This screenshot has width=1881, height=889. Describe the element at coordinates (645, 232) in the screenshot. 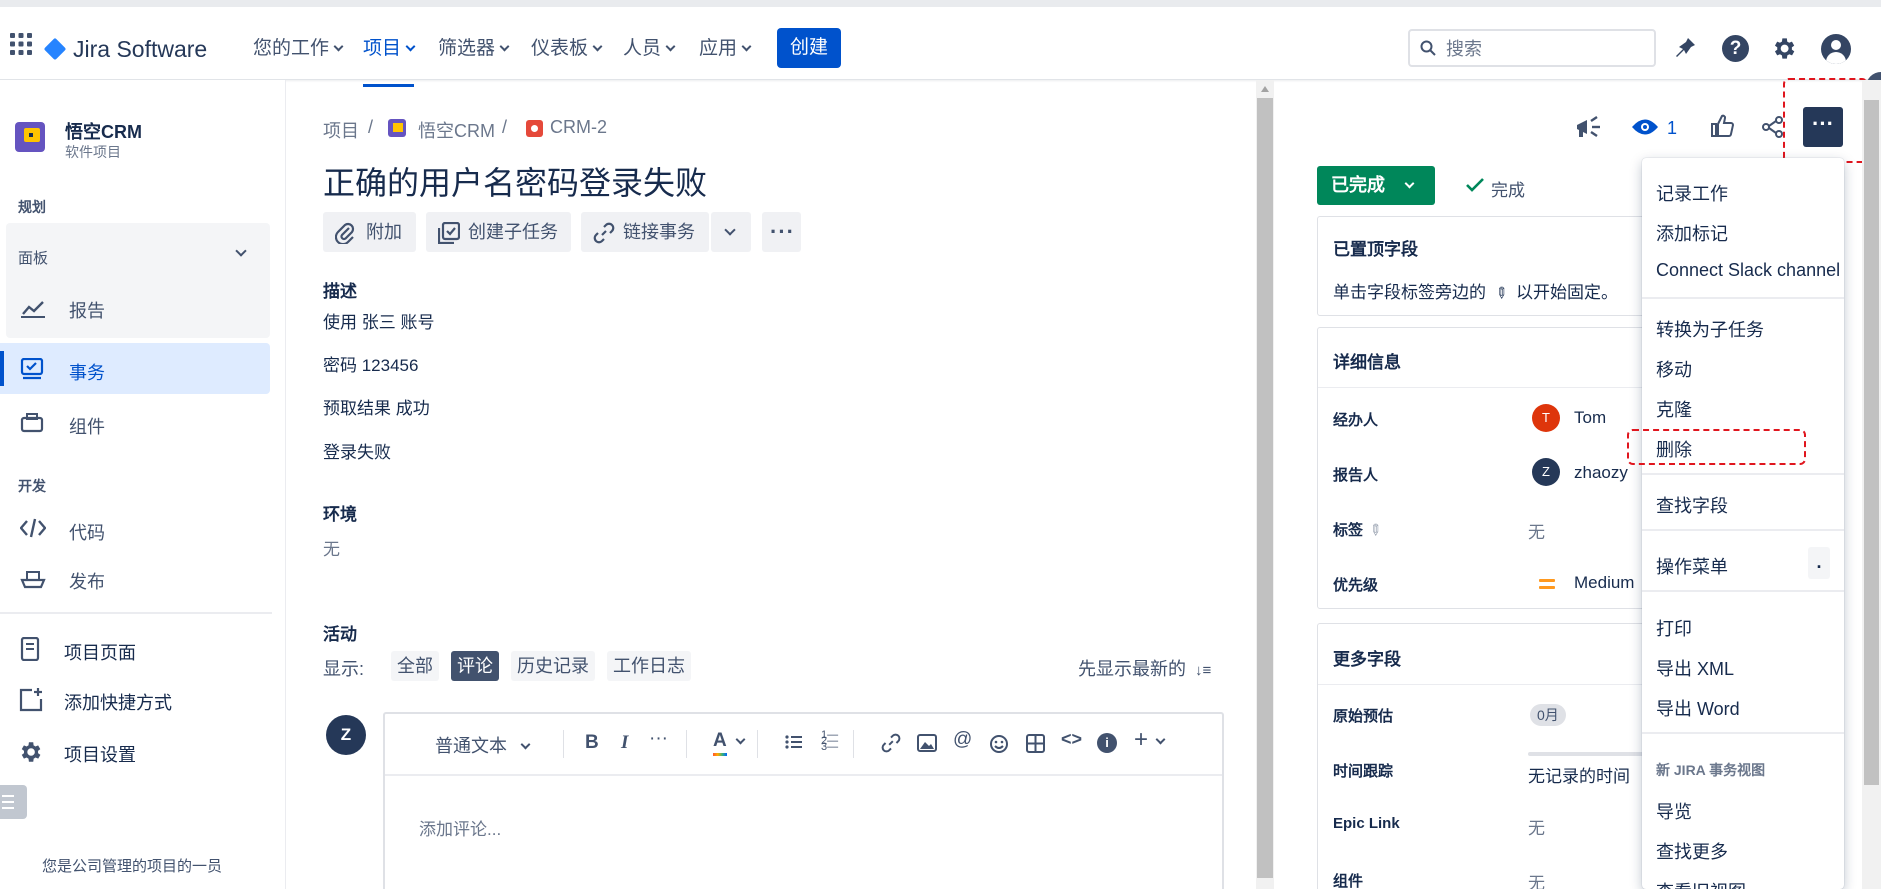

I see `link-issue-button: 链接事务` at that location.